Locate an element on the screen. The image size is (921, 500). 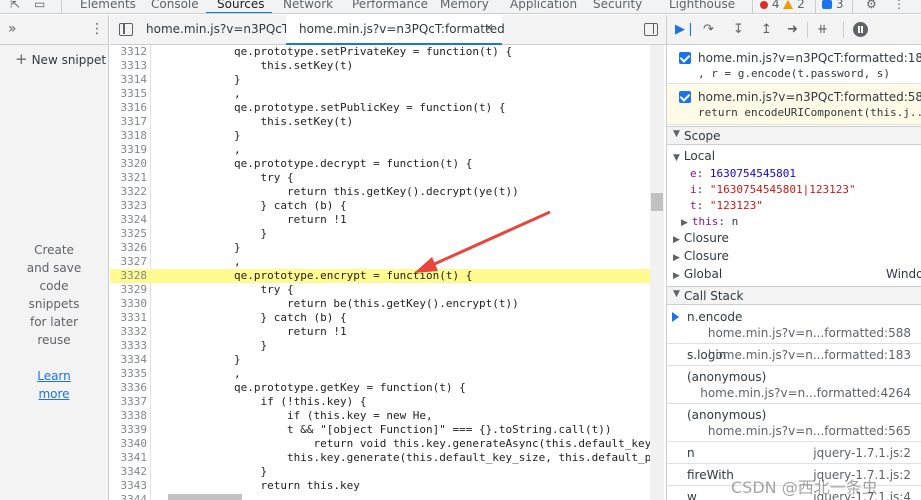
call-frame-current: n.encode home.min.js?v=n...formatted:588 is located at coordinates (794, 325).